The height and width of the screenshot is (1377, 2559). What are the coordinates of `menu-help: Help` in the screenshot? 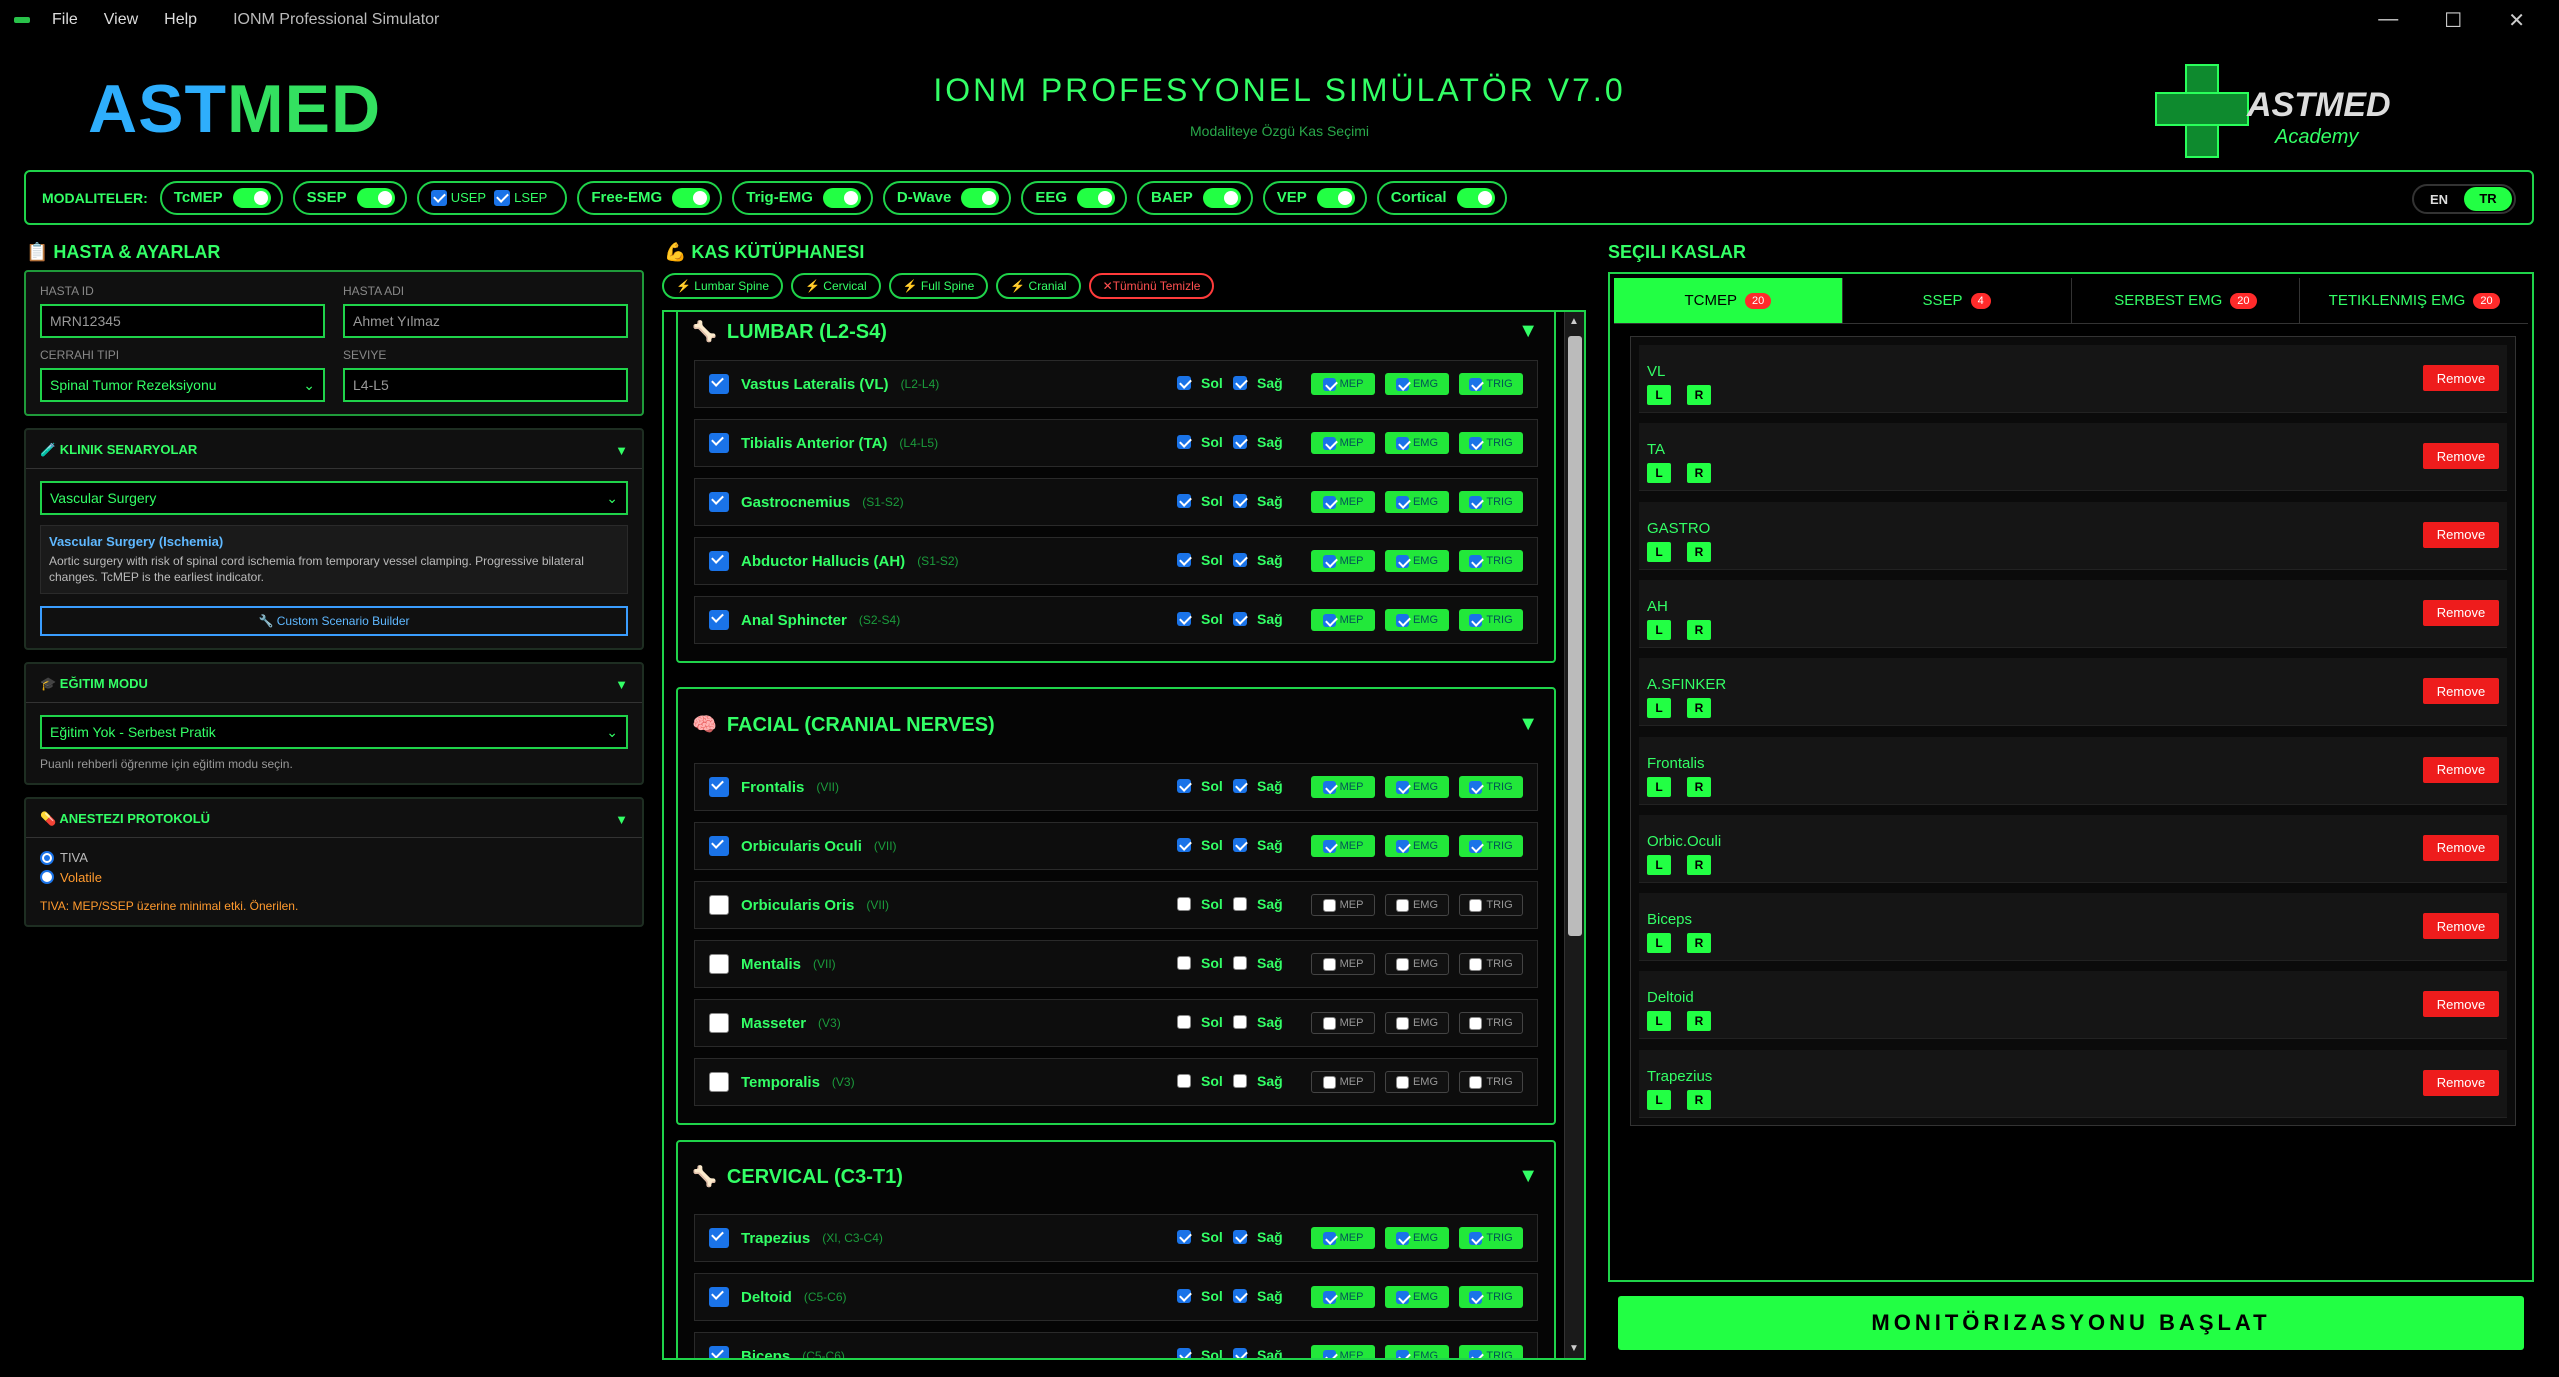 It's located at (180, 20).